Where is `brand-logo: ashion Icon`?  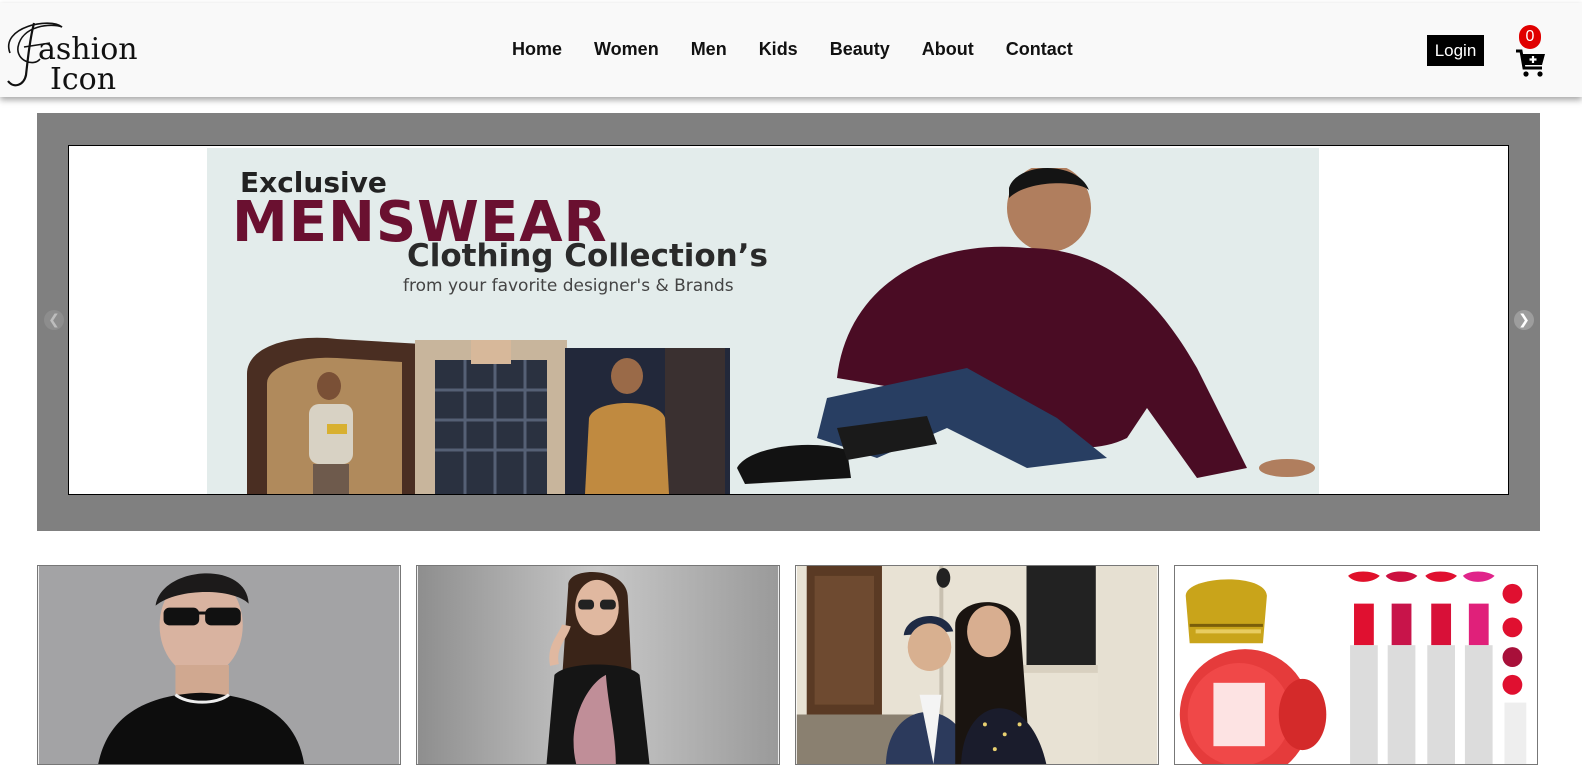 brand-logo: ashion Icon is located at coordinates (79, 55).